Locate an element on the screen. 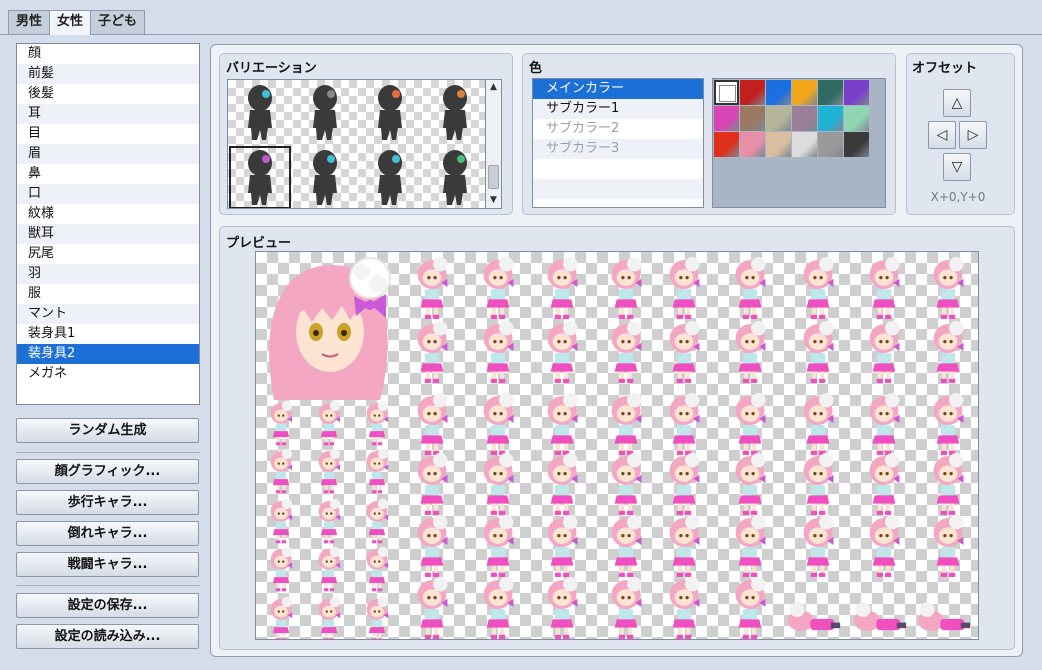  parts-list-item: 紋様 is located at coordinates (108, 214).